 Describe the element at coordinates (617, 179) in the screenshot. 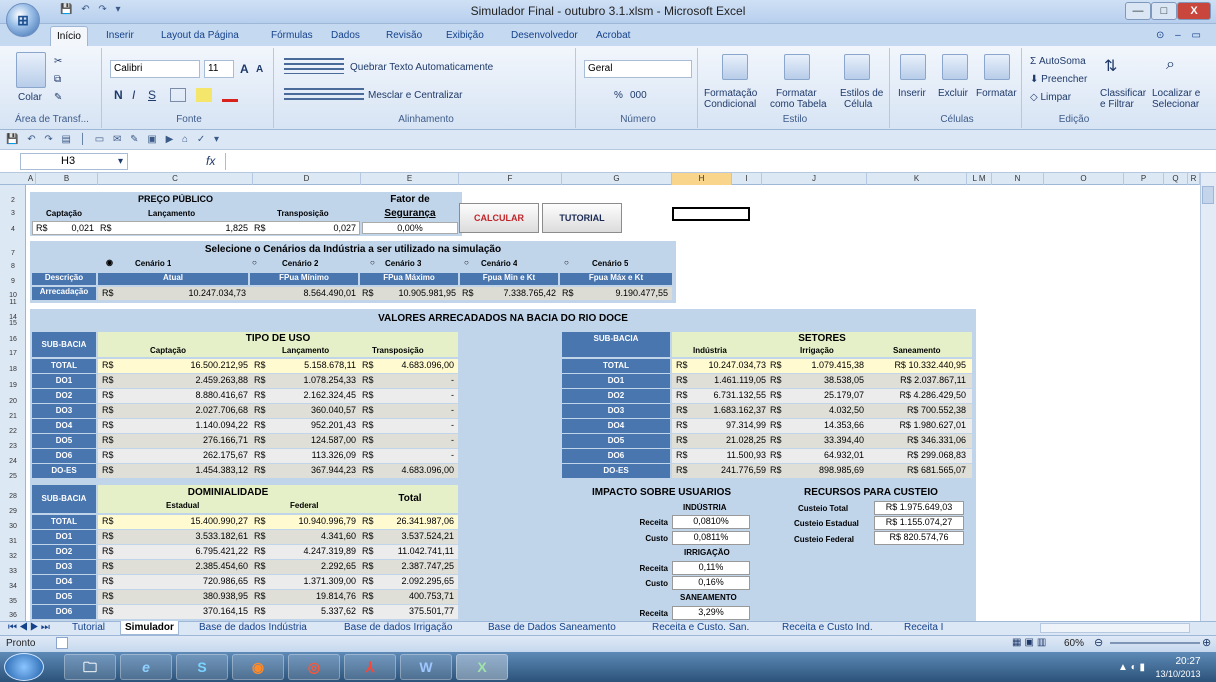

I see `col-header: G` at that location.